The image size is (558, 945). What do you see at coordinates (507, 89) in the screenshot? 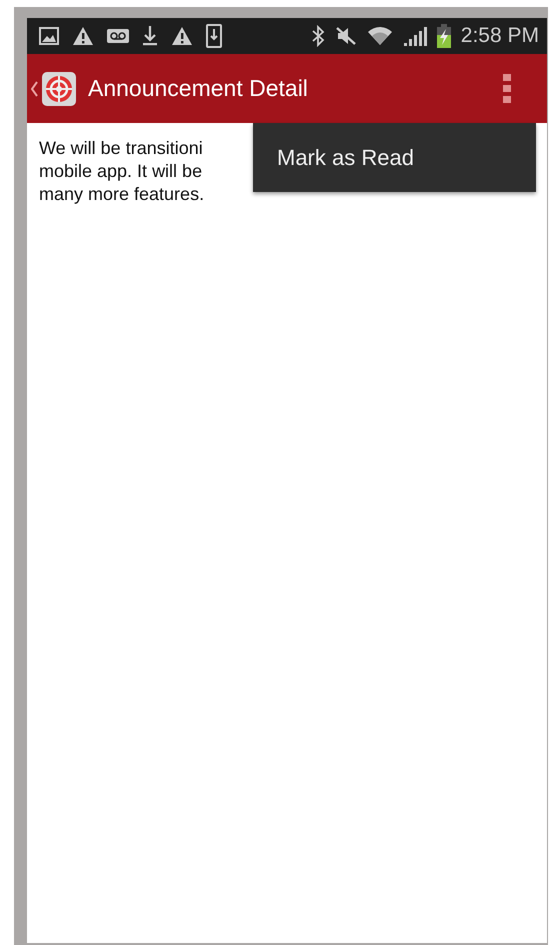
I see `more-vertical-icon` at bounding box center [507, 89].